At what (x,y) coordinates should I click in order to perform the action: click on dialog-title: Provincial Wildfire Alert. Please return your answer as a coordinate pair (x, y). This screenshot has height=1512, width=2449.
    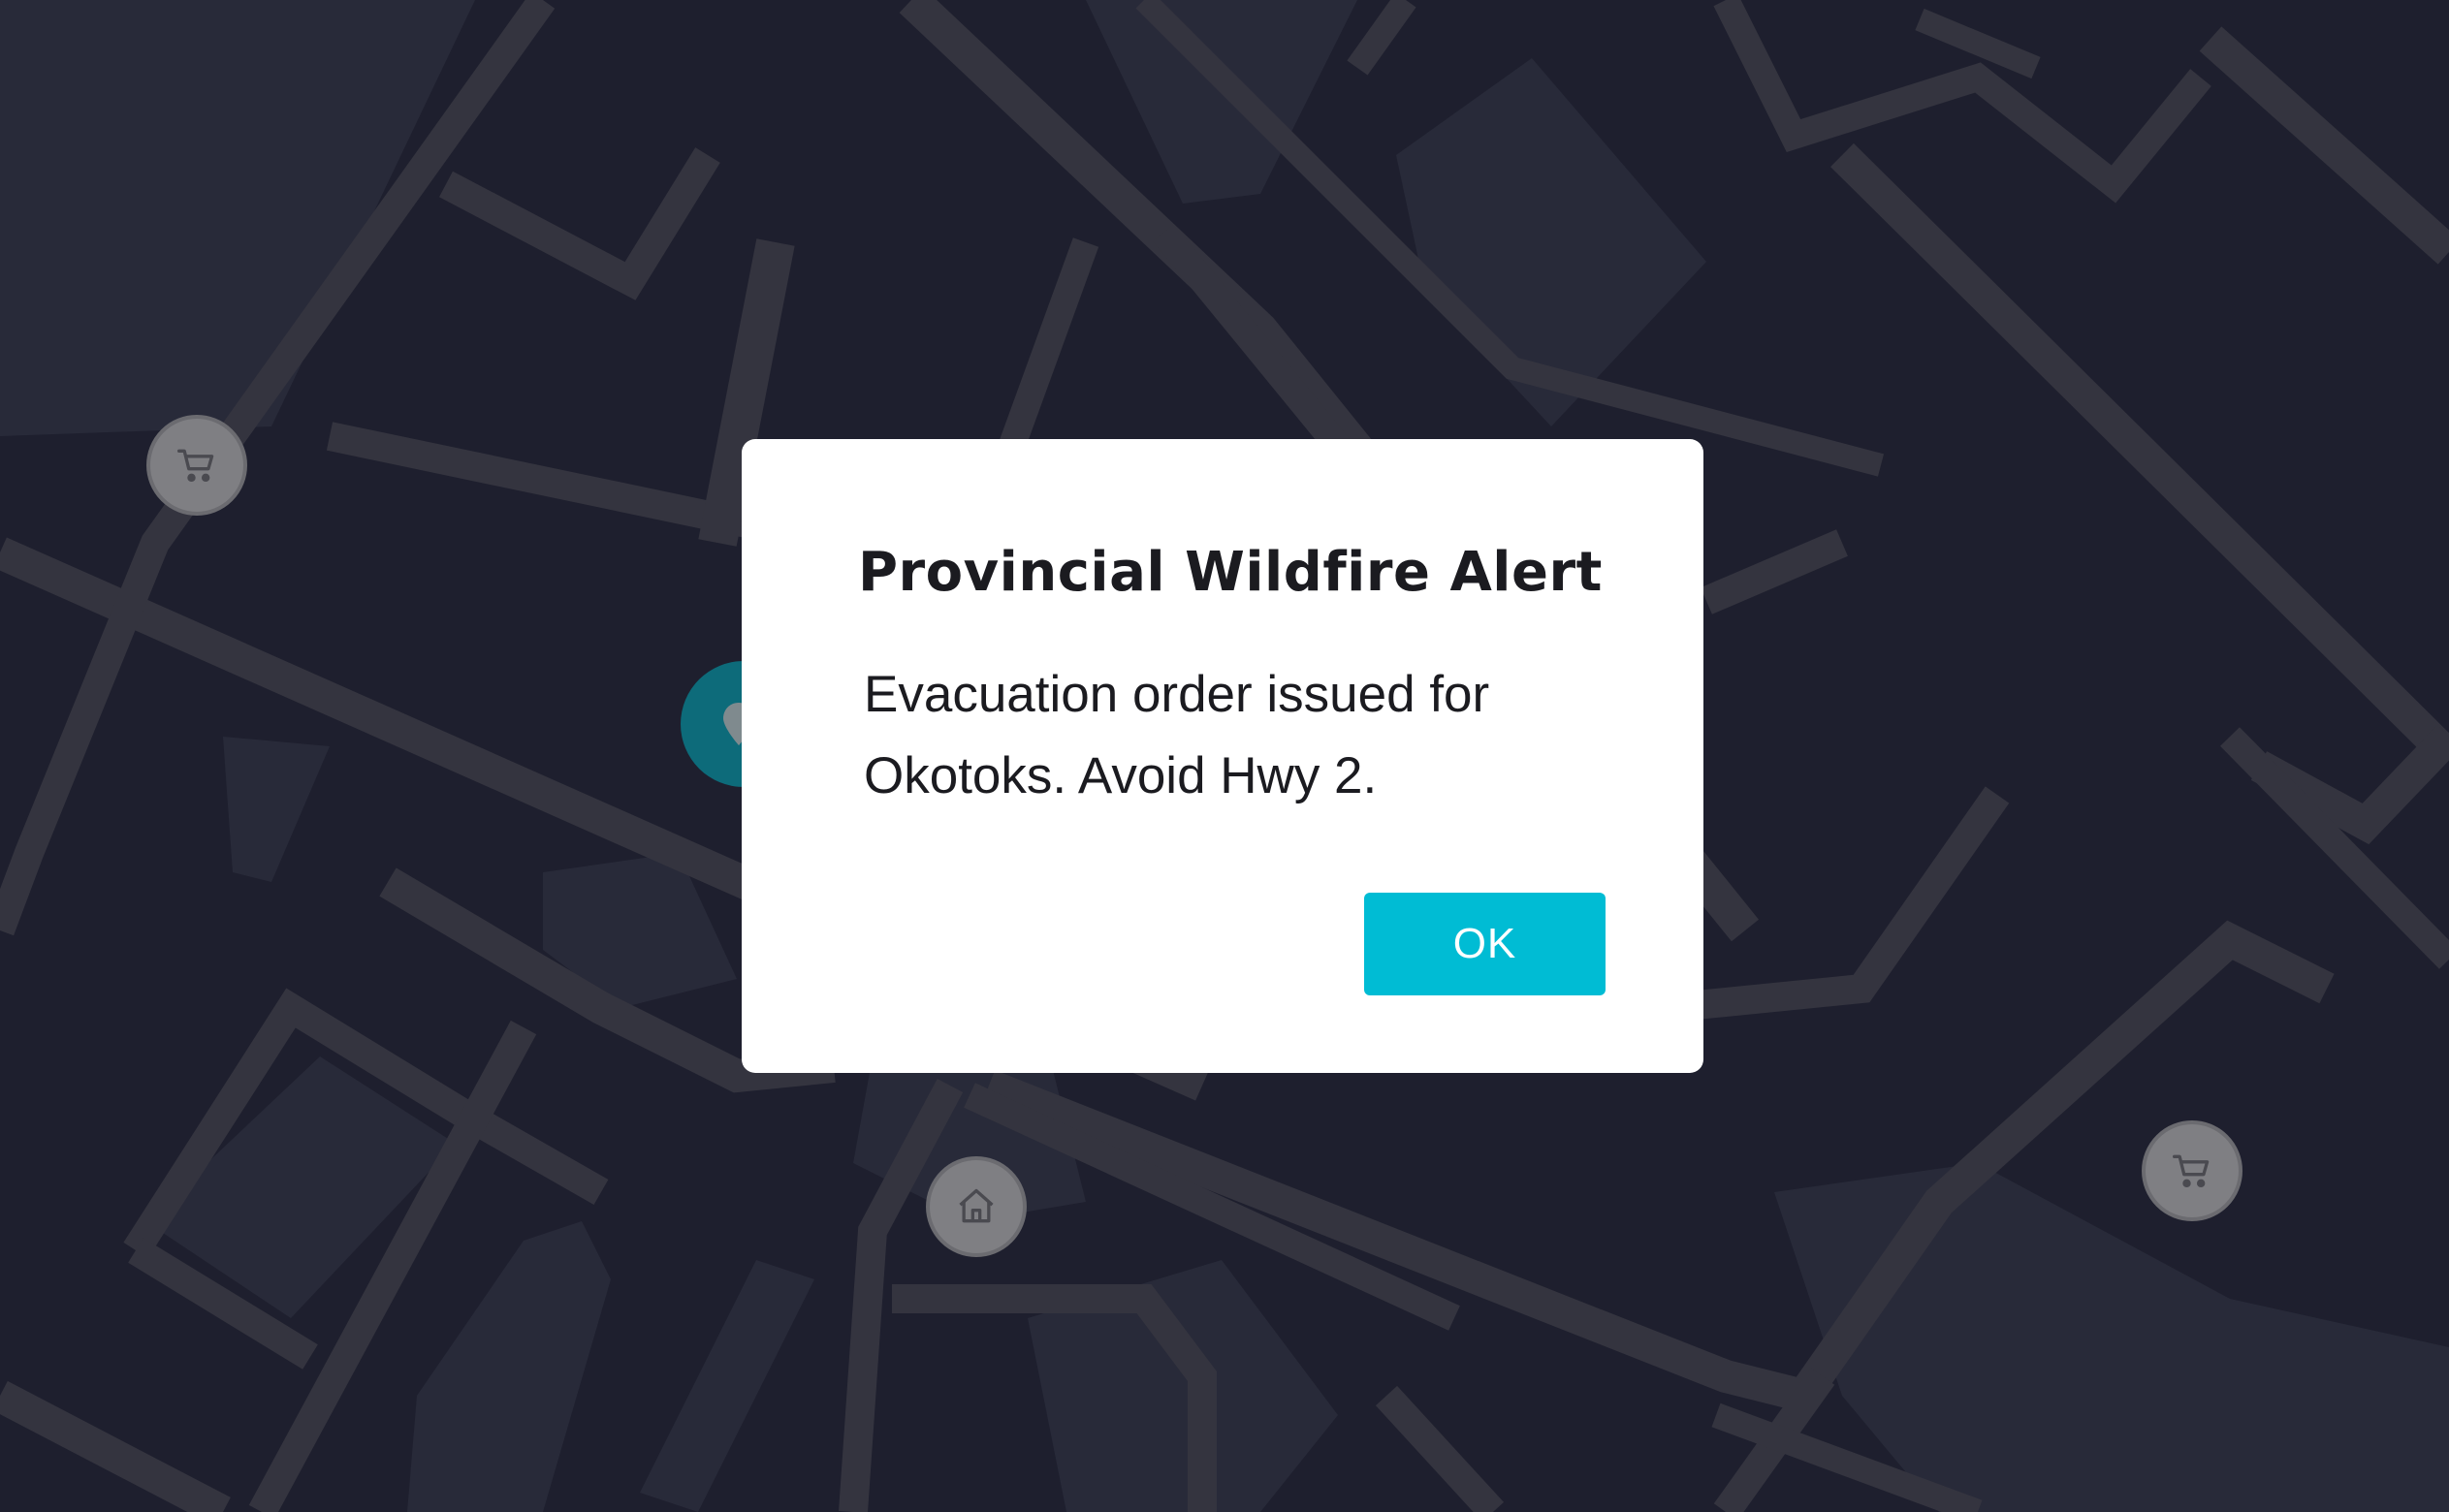
    Looking at the image, I should click on (1230, 573).